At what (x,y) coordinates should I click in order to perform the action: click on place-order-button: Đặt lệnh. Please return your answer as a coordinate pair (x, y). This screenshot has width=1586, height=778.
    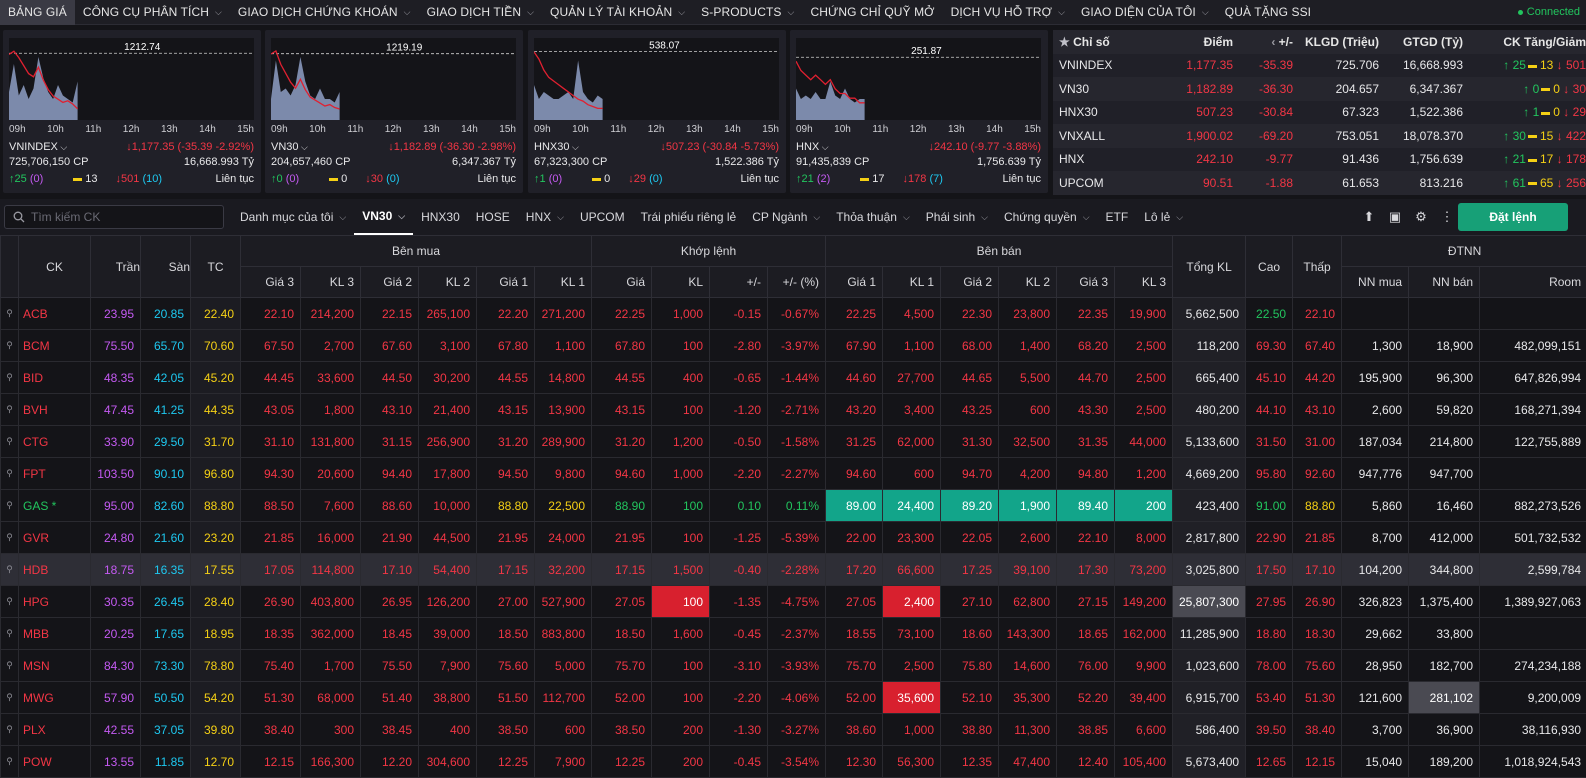
    Looking at the image, I should click on (1513, 217).